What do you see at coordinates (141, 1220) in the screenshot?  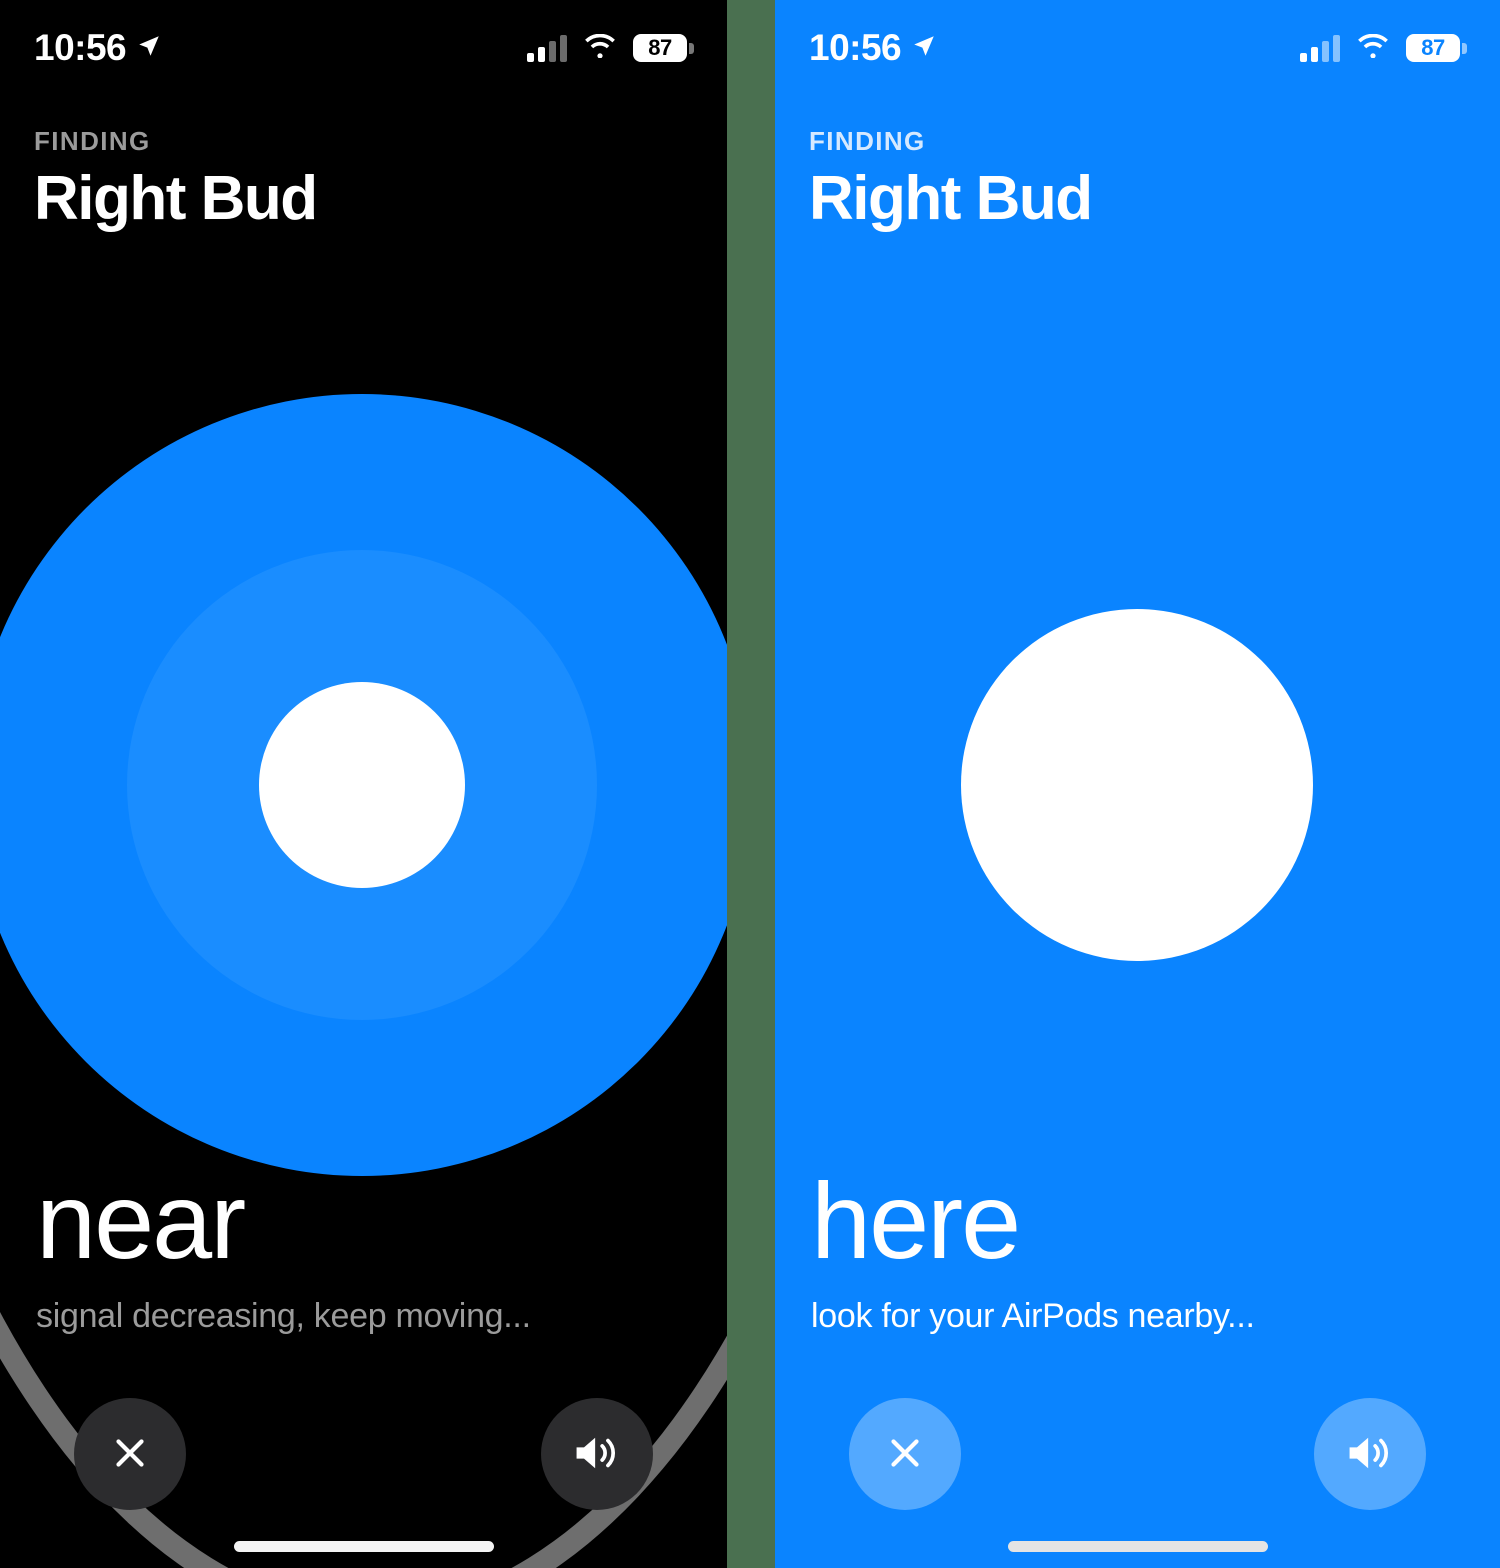 I see `range-word: near` at bounding box center [141, 1220].